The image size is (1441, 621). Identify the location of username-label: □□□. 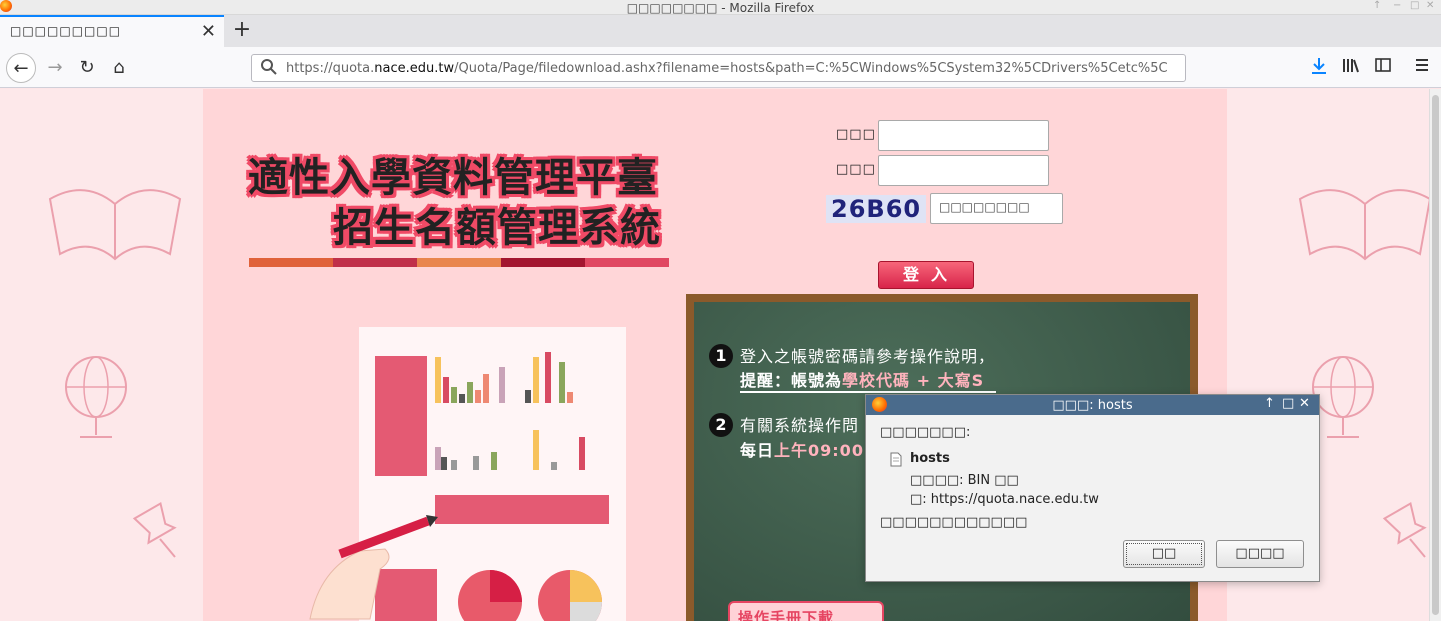
(856, 134).